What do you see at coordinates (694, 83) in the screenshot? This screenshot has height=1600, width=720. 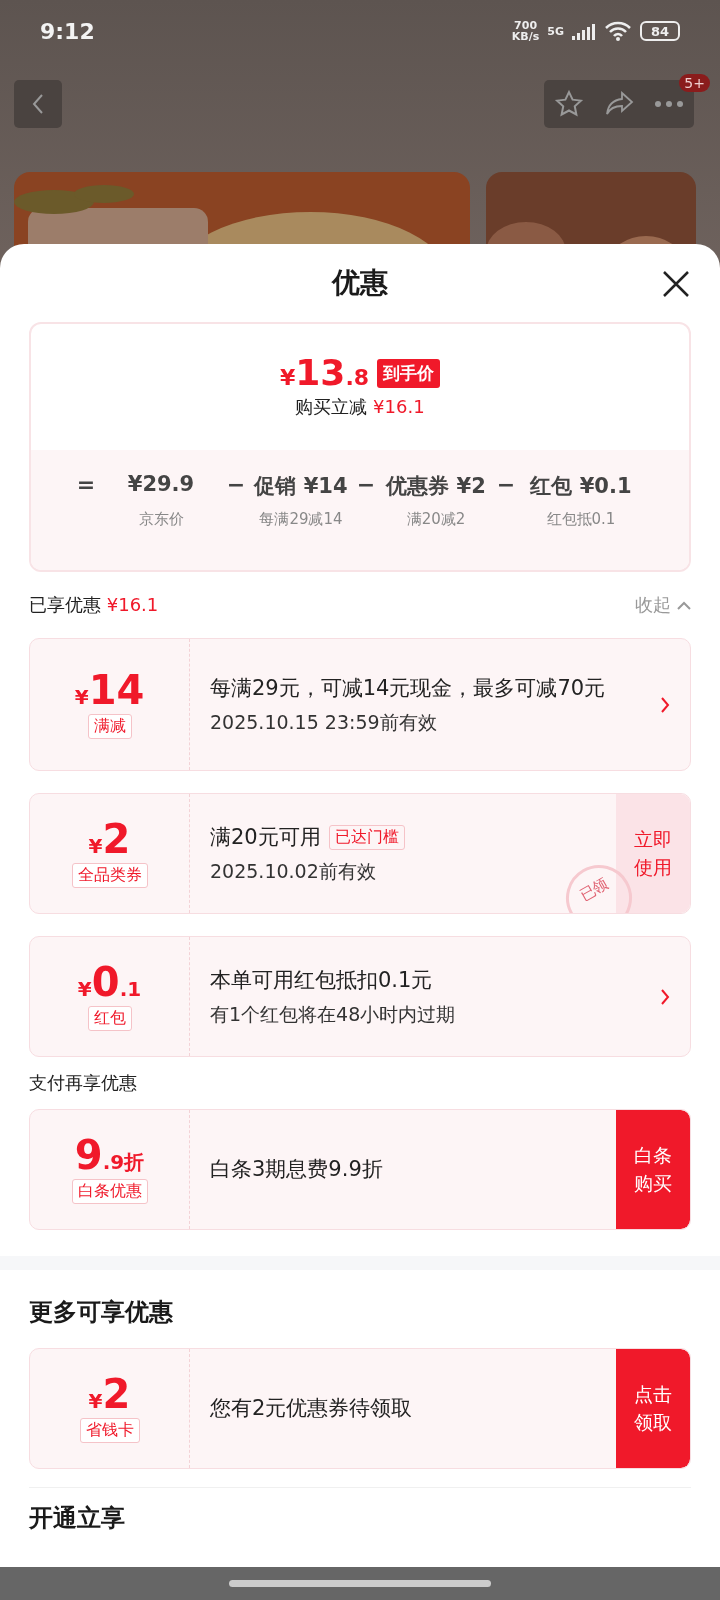 I see `notification-badge: 5+` at bounding box center [694, 83].